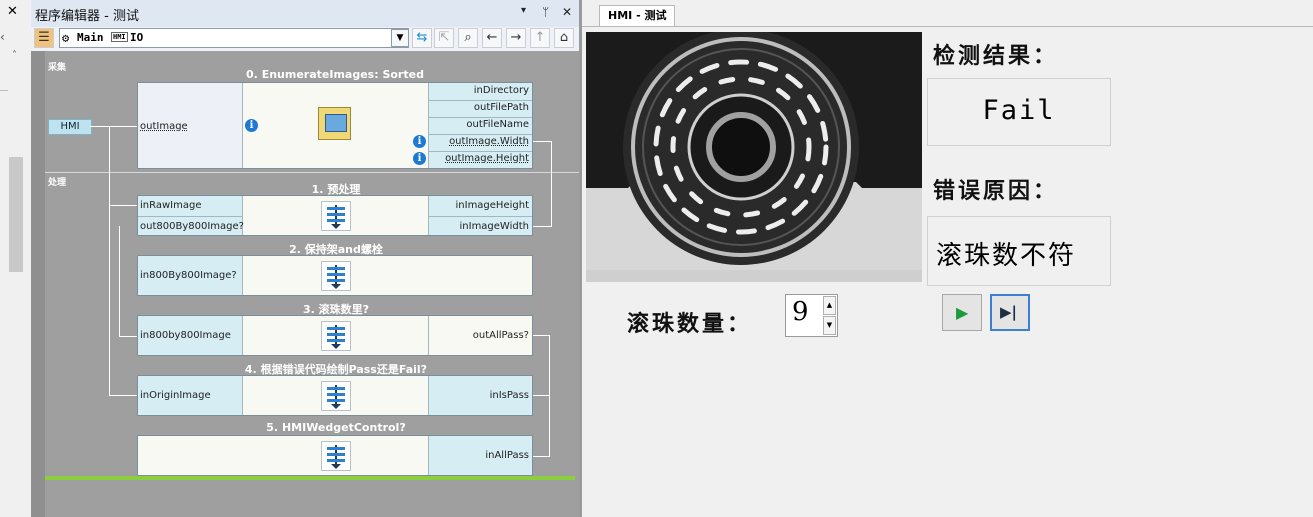 The height and width of the screenshot is (517, 1313). Describe the element at coordinates (185, 335) in the screenshot. I see `port-in800by800image: in800by800Image` at that location.